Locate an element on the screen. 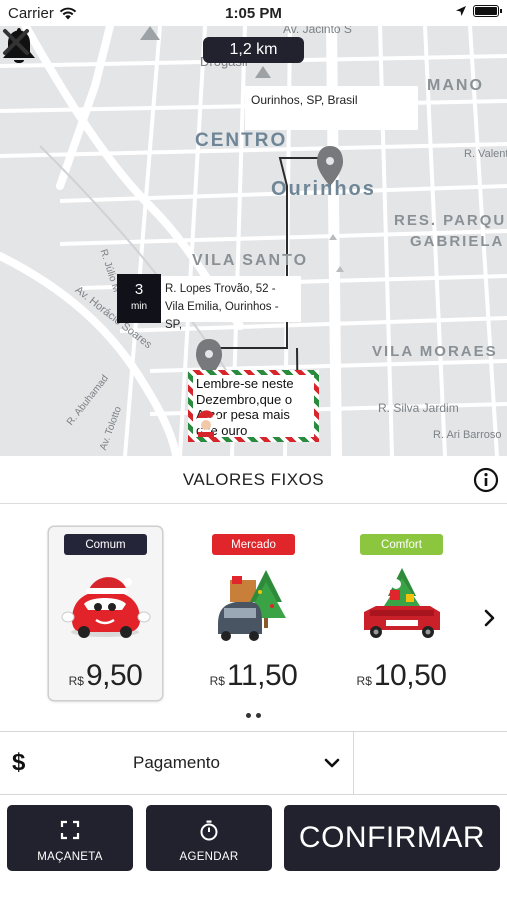  status-right is located at coordinates (478, 11).